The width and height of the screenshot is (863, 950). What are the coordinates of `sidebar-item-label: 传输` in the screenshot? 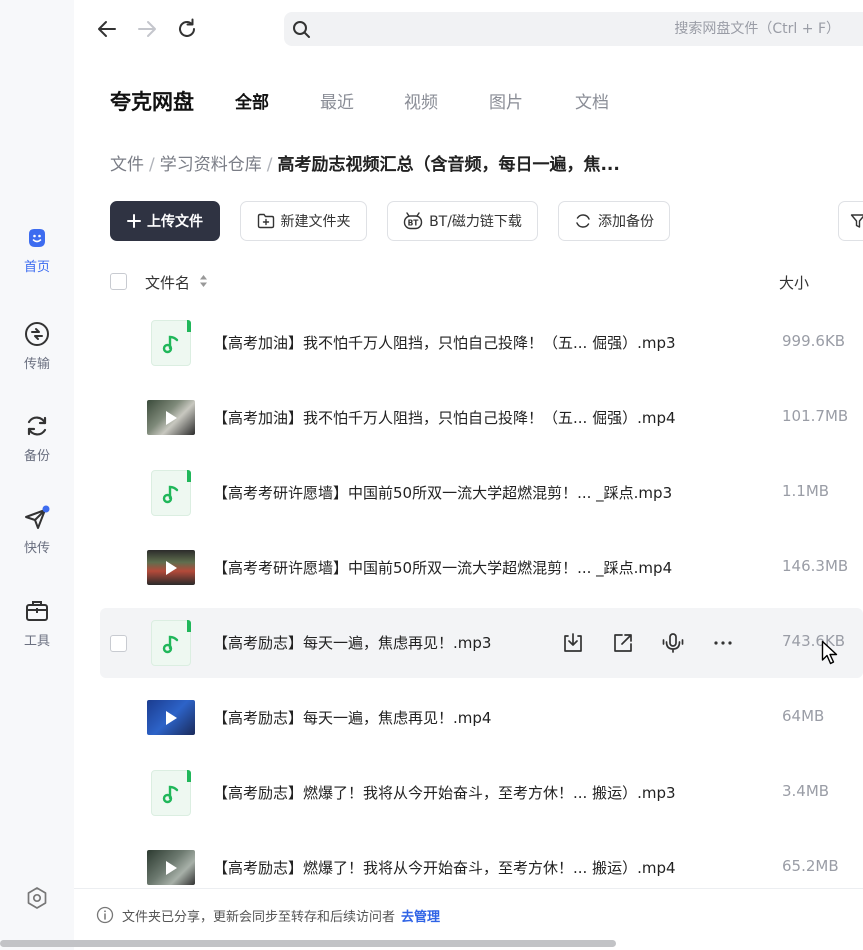 It's located at (36, 364).